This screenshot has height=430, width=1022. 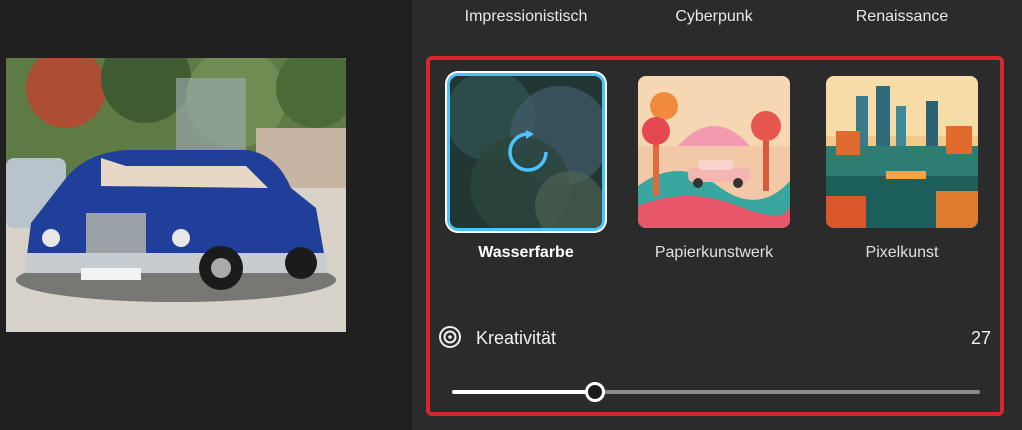 What do you see at coordinates (714, 252) in the screenshot?
I see `style-label-papierkunstwerk: Papierkunstwerk` at bounding box center [714, 252].